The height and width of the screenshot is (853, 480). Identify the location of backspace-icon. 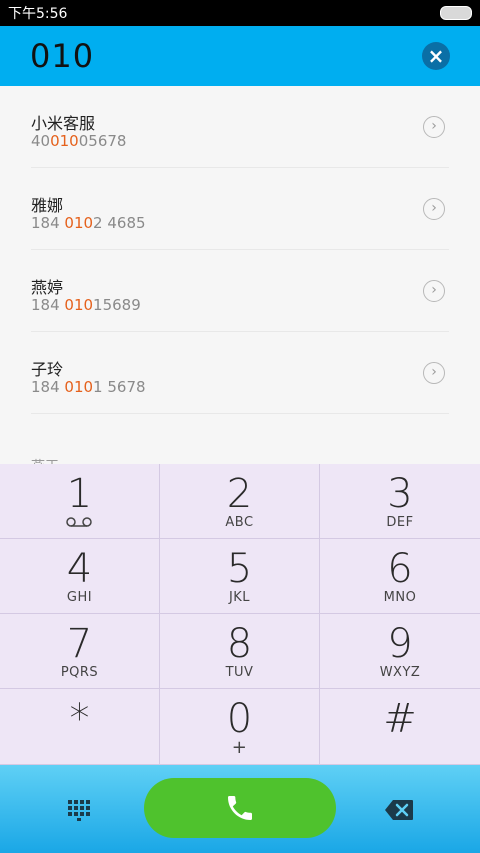
(399, 810).